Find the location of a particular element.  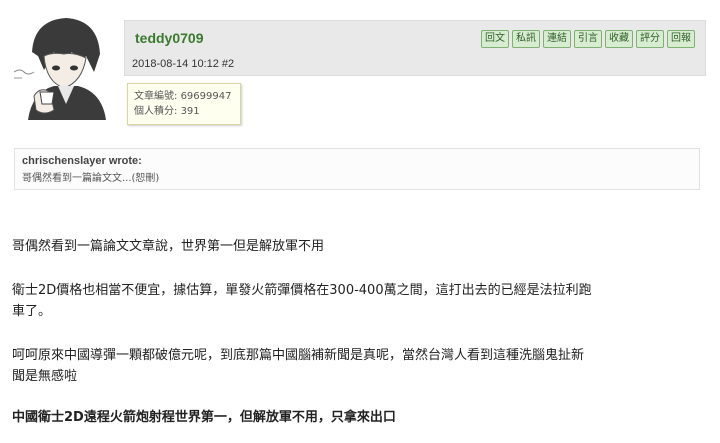

private-message-button: 私訊 is located at coordinates (526, 39).